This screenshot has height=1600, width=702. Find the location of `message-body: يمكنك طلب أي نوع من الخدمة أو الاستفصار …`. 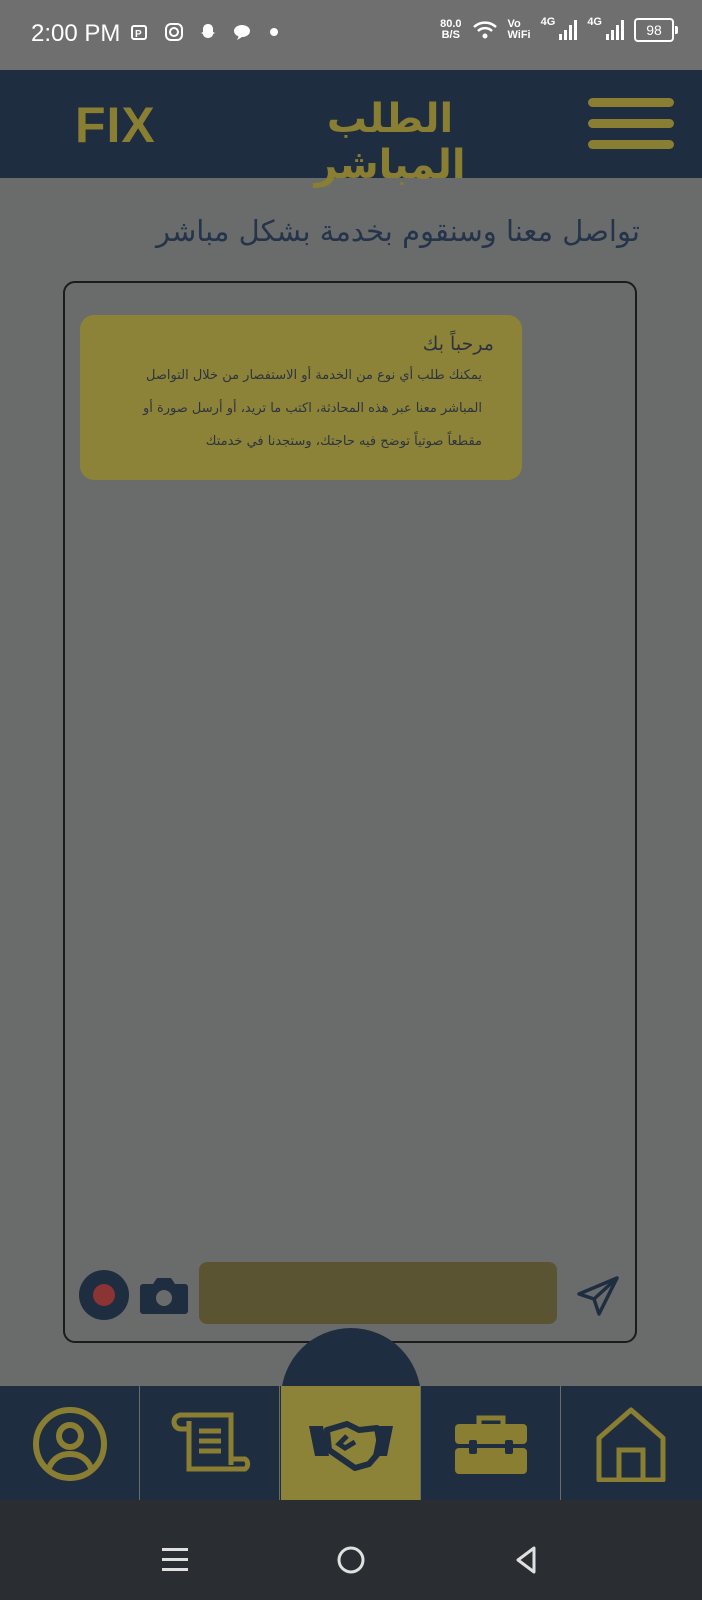

message-body: يمكنك طلب أي نوع من الخدمة أو الاستفصار … is located at coordinates (292, 408).